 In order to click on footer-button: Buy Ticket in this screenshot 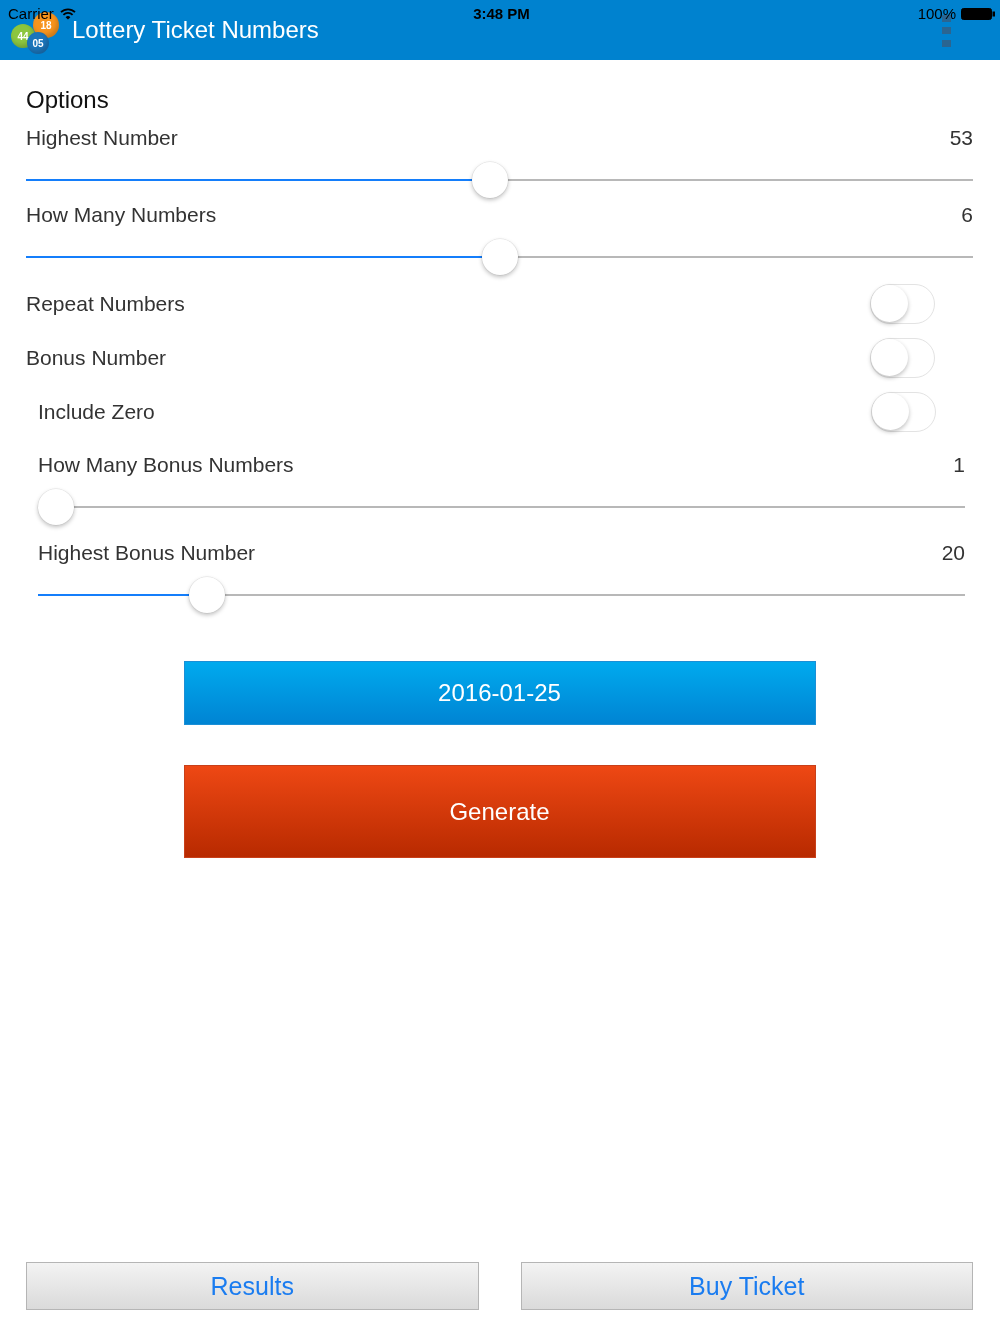, I will do `click(746, 1286)`.